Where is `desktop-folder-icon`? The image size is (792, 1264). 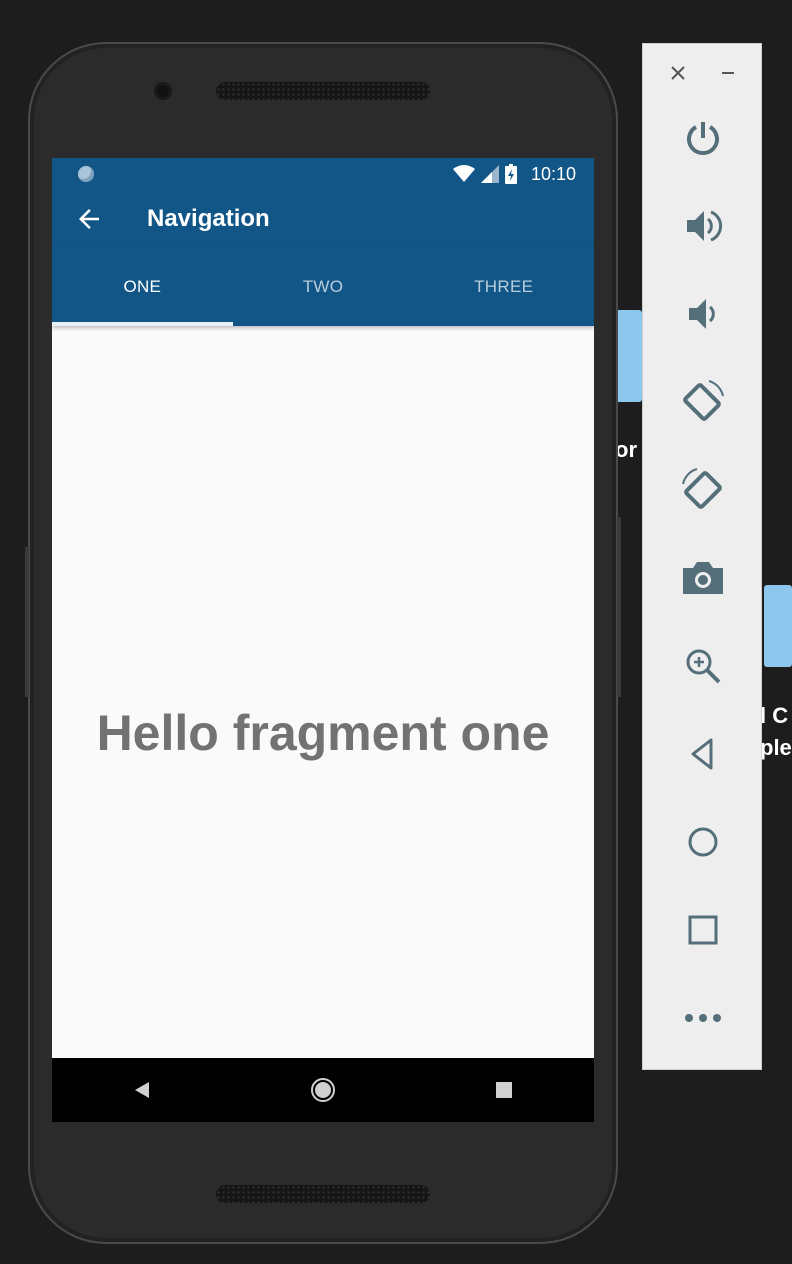 desktop-folder-icon is located at coordinates (778, 626).